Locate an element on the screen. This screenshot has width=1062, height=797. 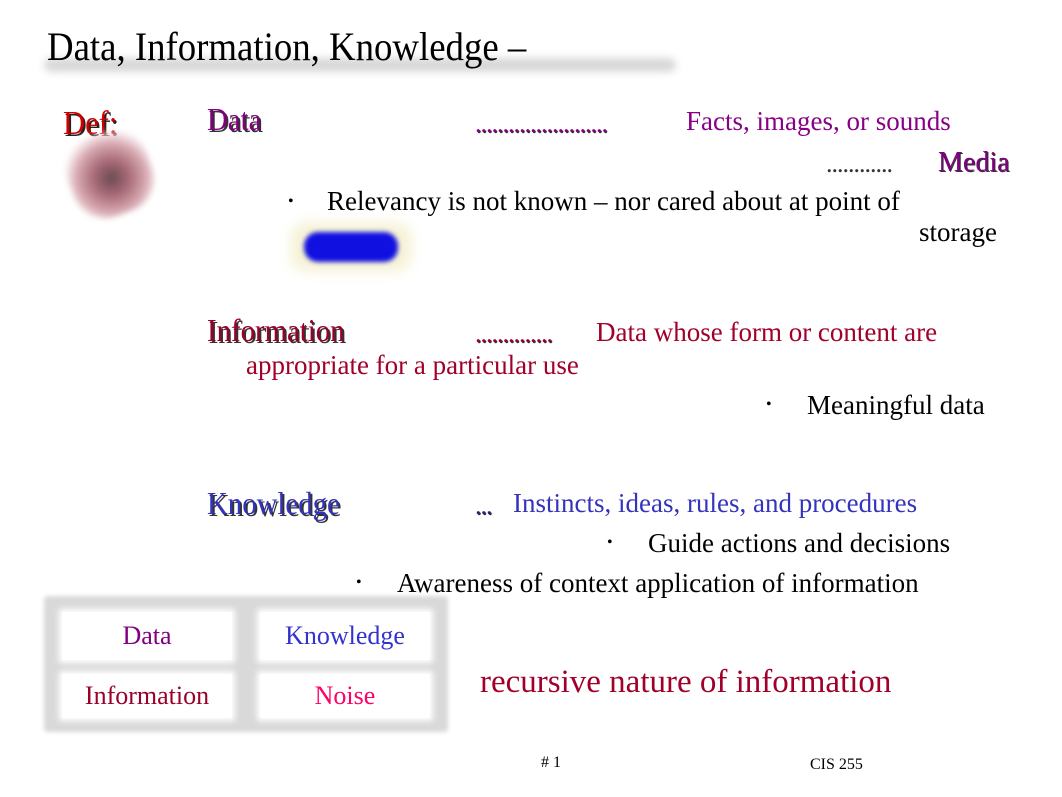
definition-information-line2: appropriate for a particular use is located at coordinates (412, 365).